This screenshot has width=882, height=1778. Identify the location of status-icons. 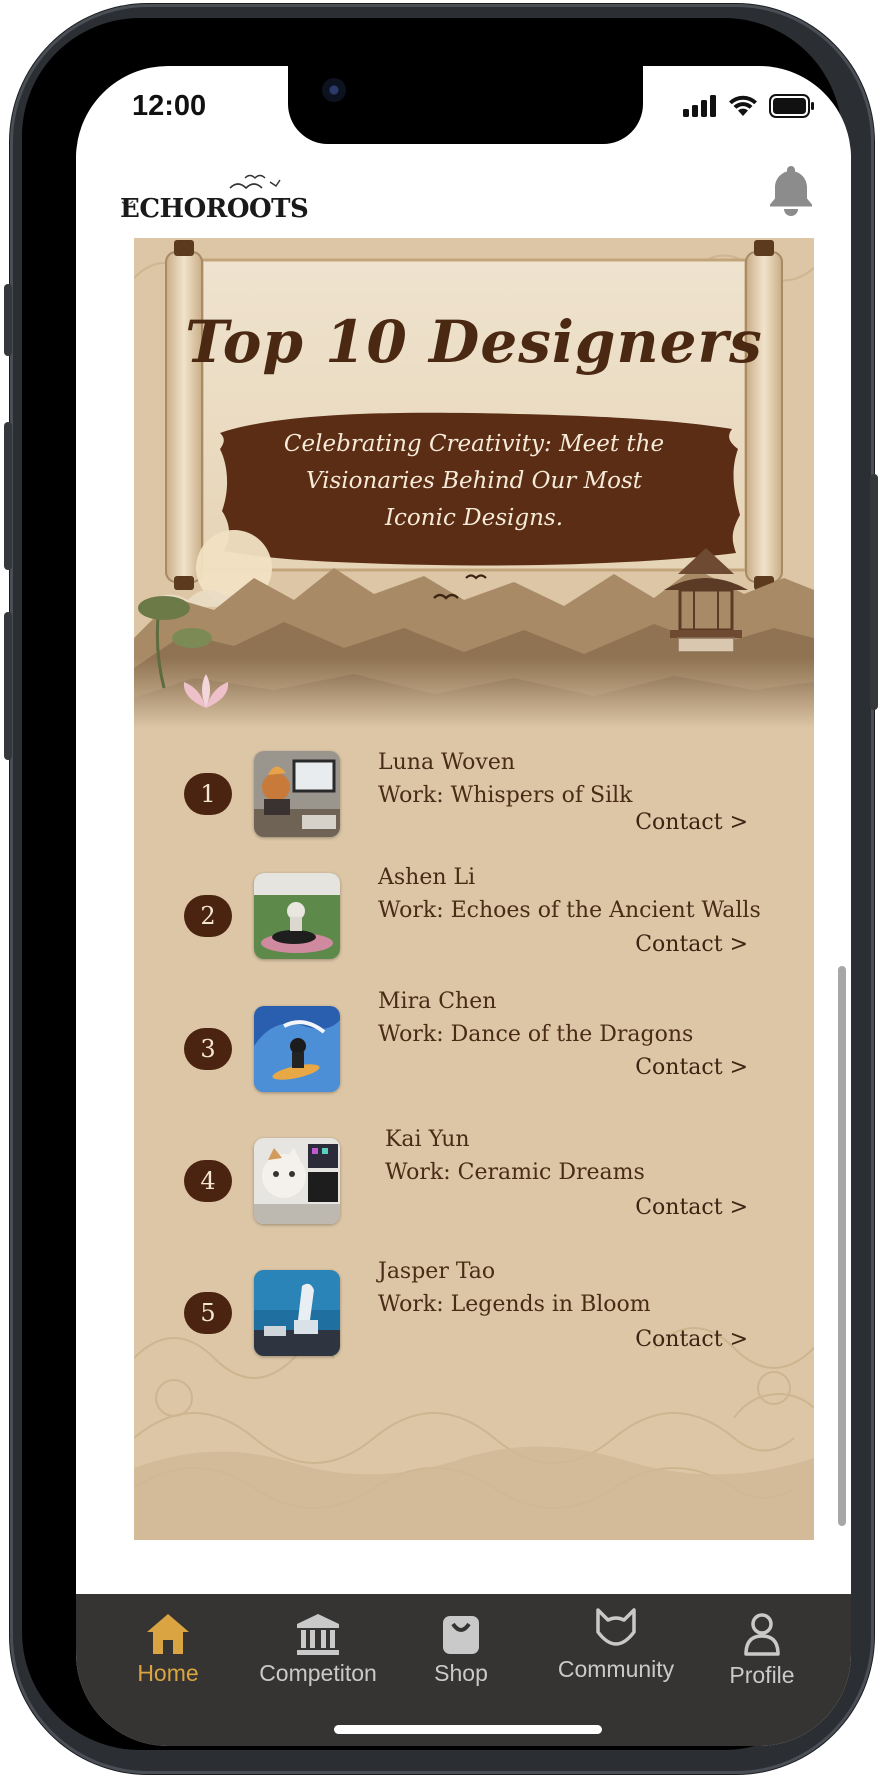
(749, 106).